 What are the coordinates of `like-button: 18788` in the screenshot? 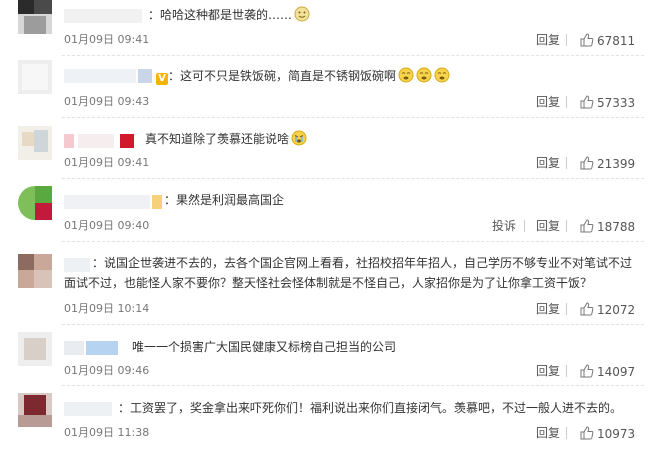 It's located at (607, 226).